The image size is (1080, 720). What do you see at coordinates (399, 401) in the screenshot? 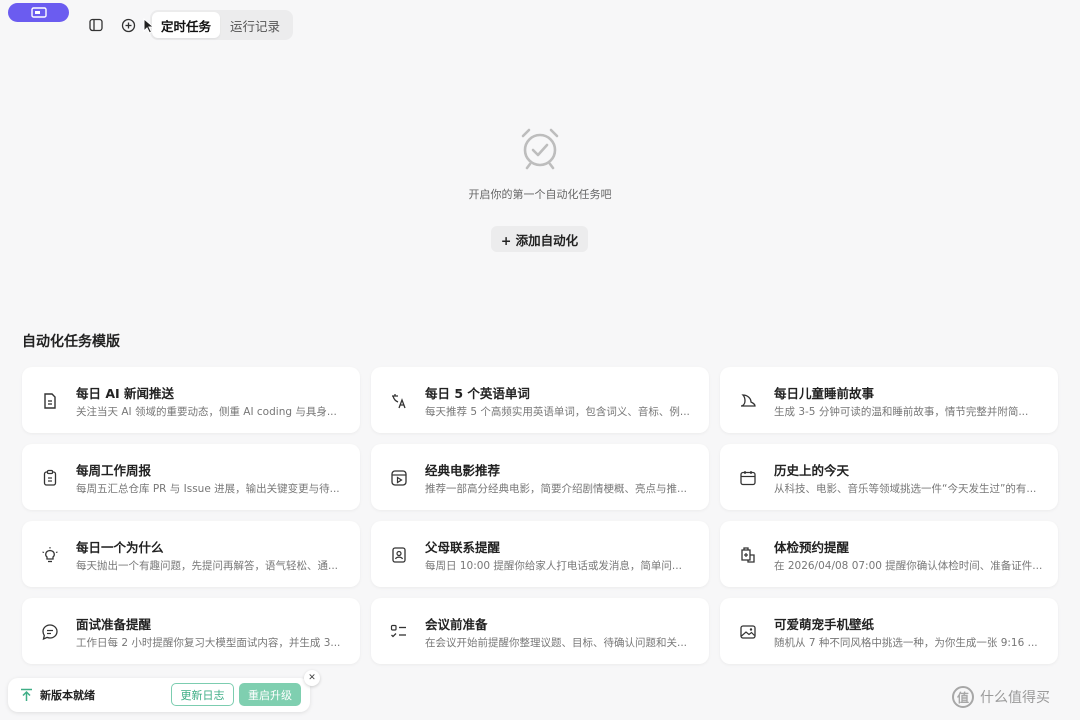
I see `translate-icon` at bounding box center [399, 401].